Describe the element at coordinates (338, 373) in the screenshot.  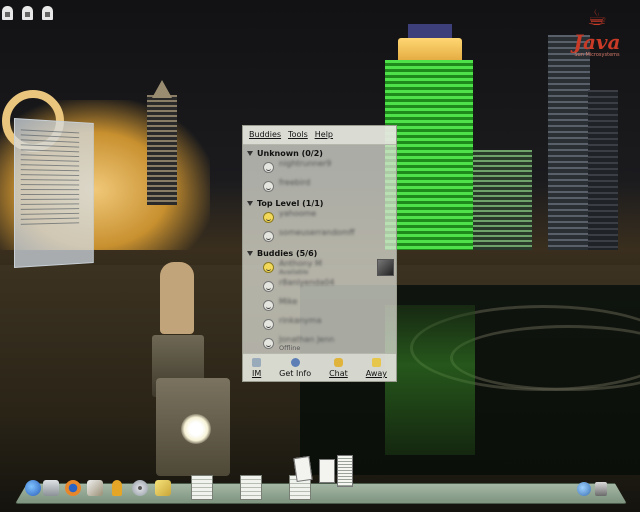
I see `chat-button-label: Chat` at that location.